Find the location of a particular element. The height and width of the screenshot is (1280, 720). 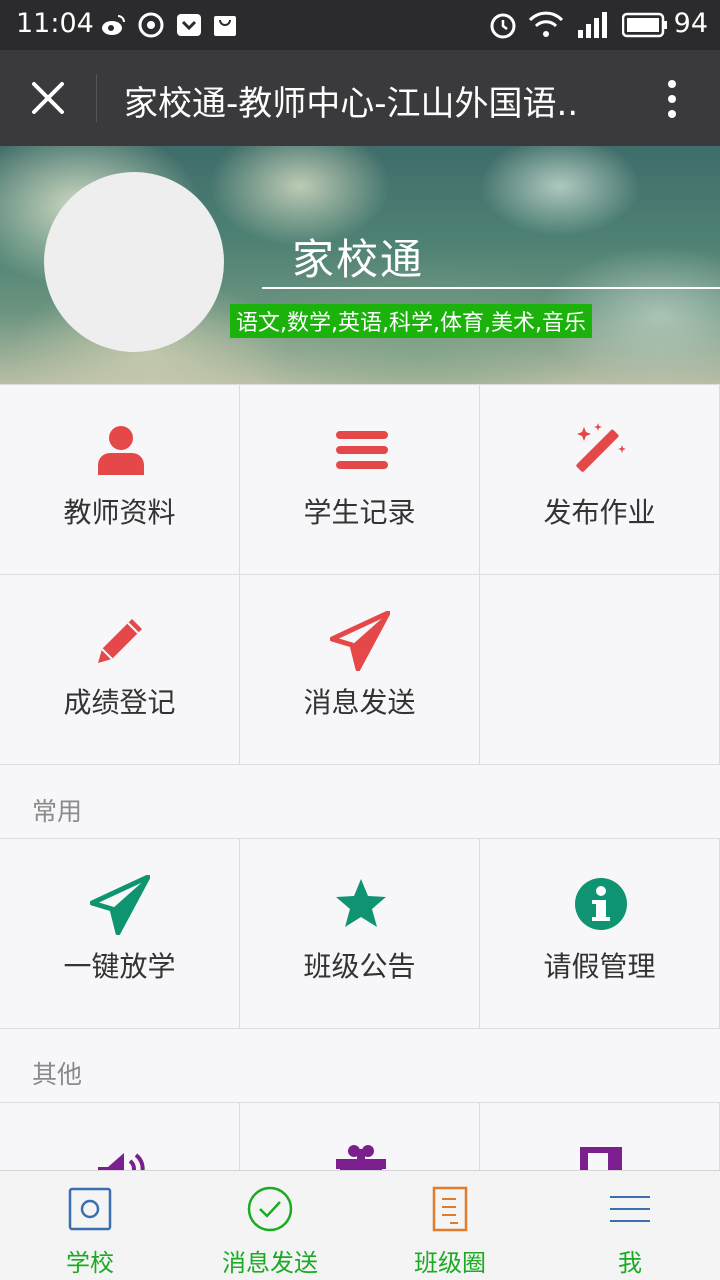

teacher-profile-button: 教师资料 is located at coordinates (120, 480).